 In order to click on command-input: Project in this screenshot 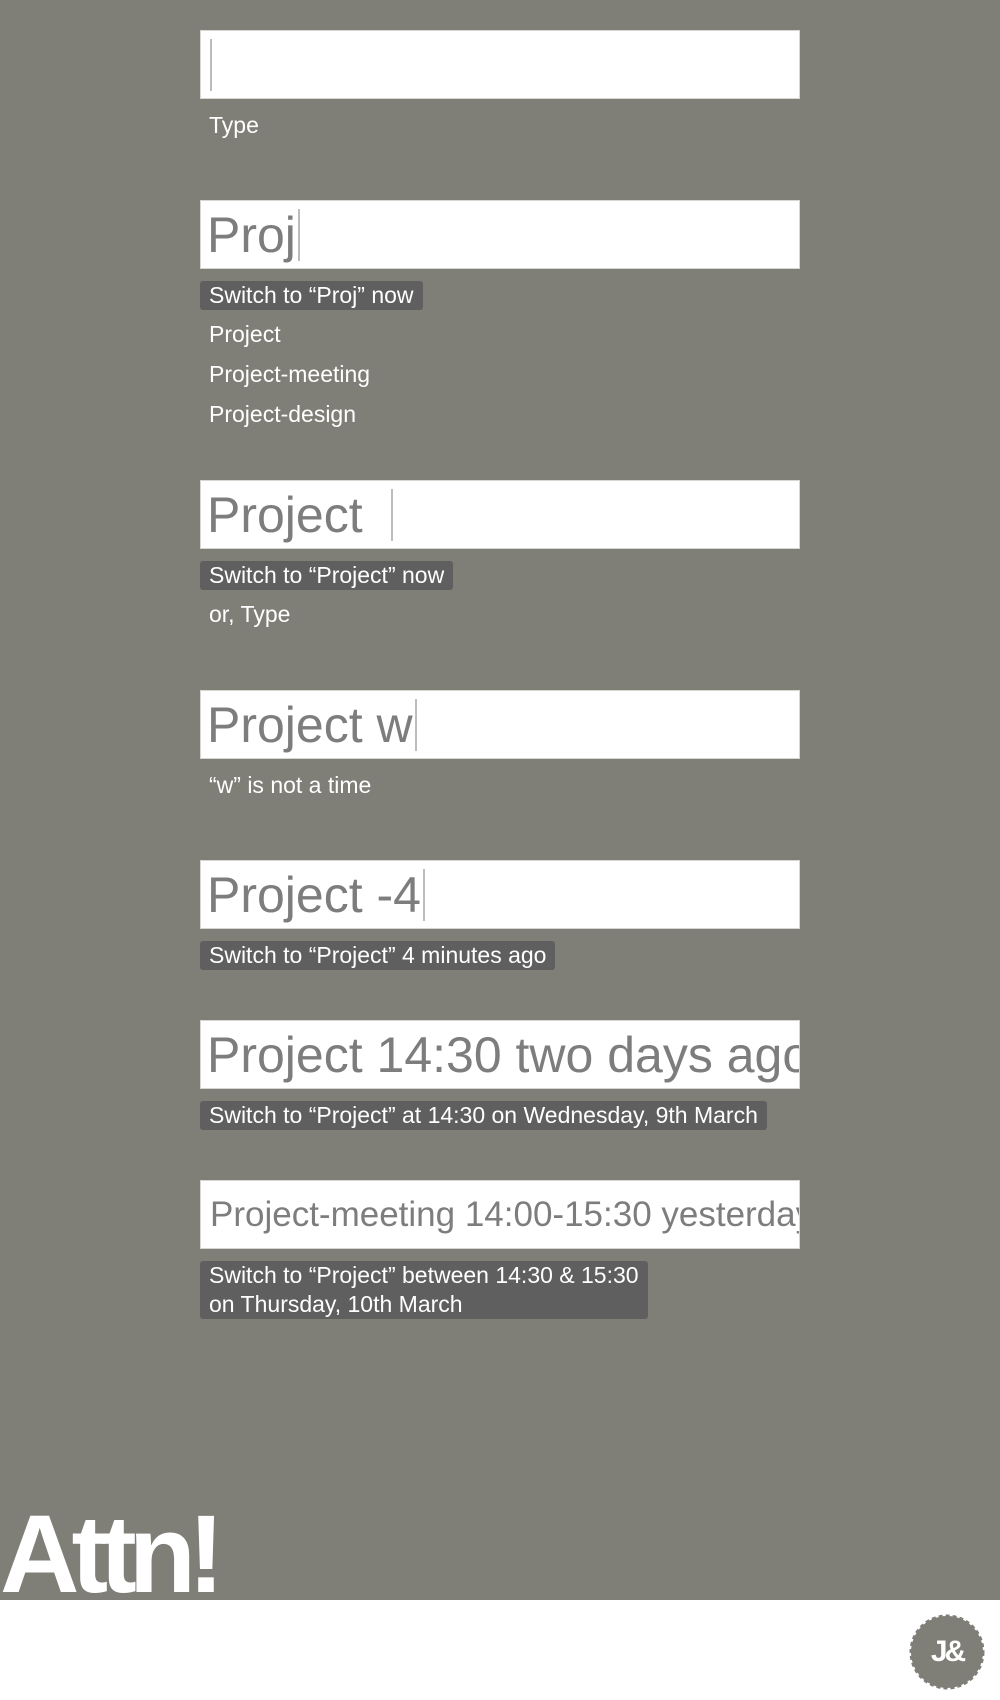, I will do `click(500, 514)`.